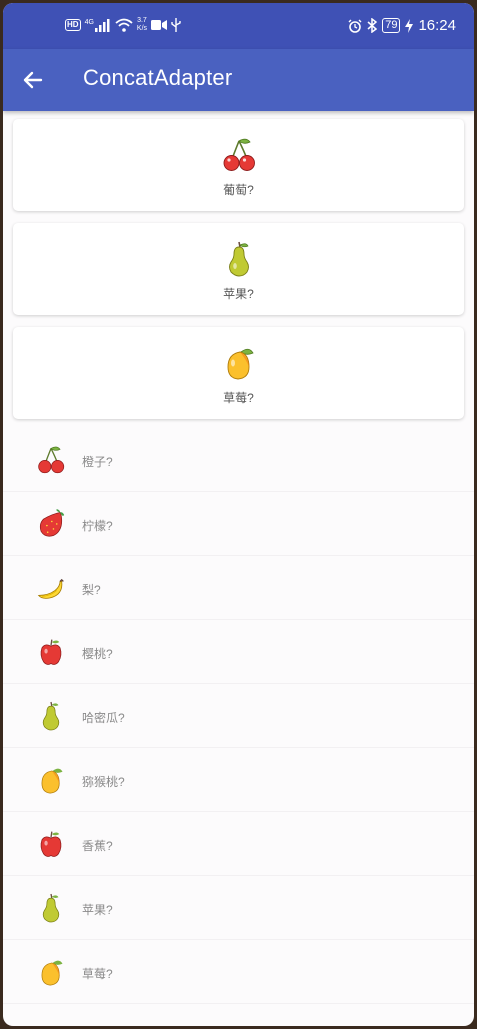  I want to click on back-button, so click(33, 80).